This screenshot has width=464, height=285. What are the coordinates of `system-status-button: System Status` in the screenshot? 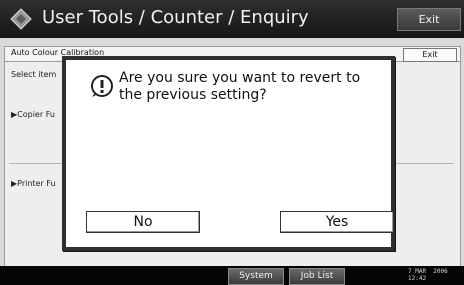 It's located at (256, 276).